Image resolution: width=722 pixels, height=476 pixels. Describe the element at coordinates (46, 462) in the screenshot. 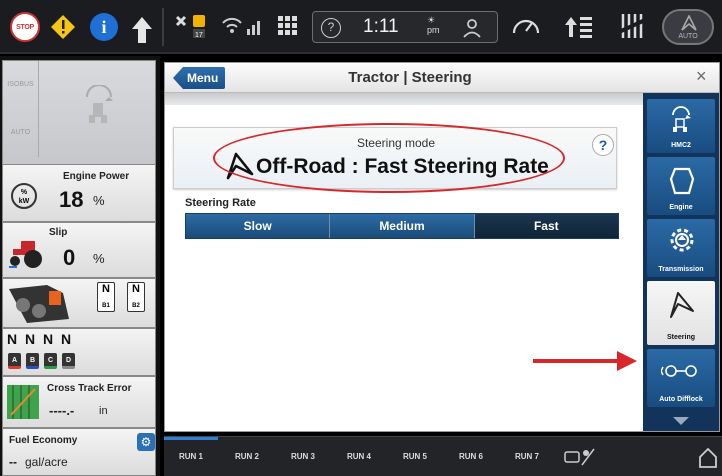

I see `fuel-economy-unit: gal/acre` at that location.